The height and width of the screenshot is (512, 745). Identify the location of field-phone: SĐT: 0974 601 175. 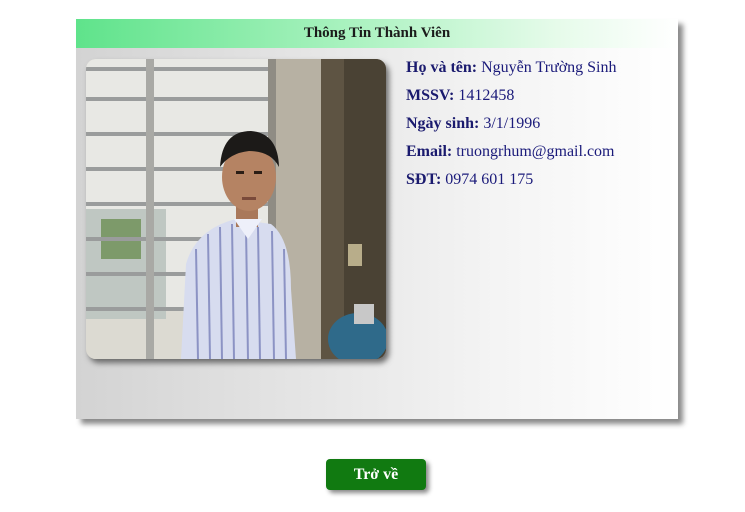
(538, 183).